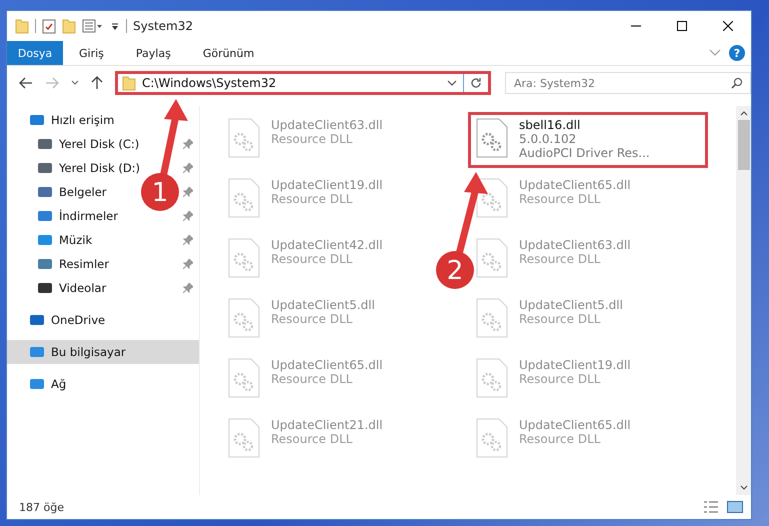 This screenshot has width=769, height=526. I want to click on sidebar-item: Resimler, so click(60, 264).